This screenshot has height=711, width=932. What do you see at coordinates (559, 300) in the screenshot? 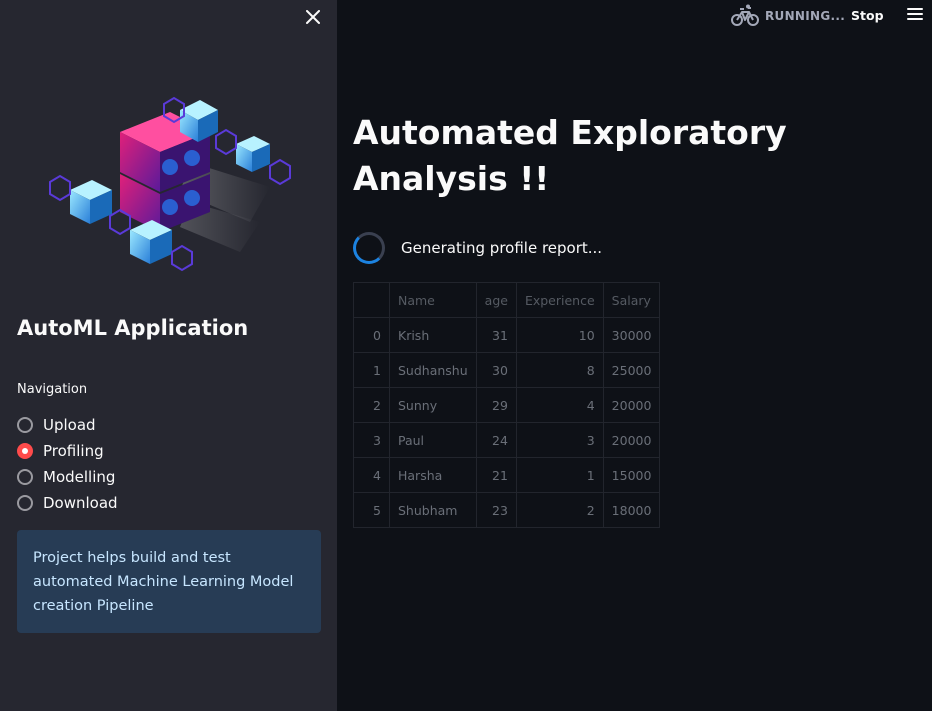
I see `table-header-cell: Experience` at bounding box center [559, 300].